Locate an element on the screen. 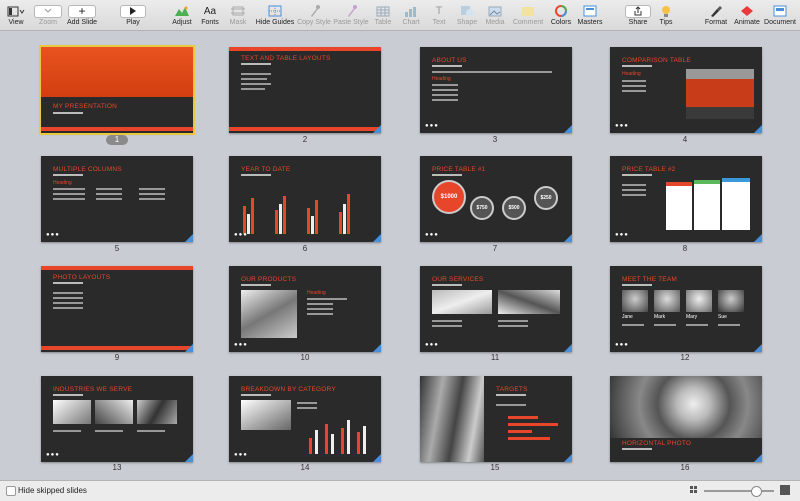 This screenshot has width=800, height=501. slide-title: TARGETS is located at coordinates (512, 389).